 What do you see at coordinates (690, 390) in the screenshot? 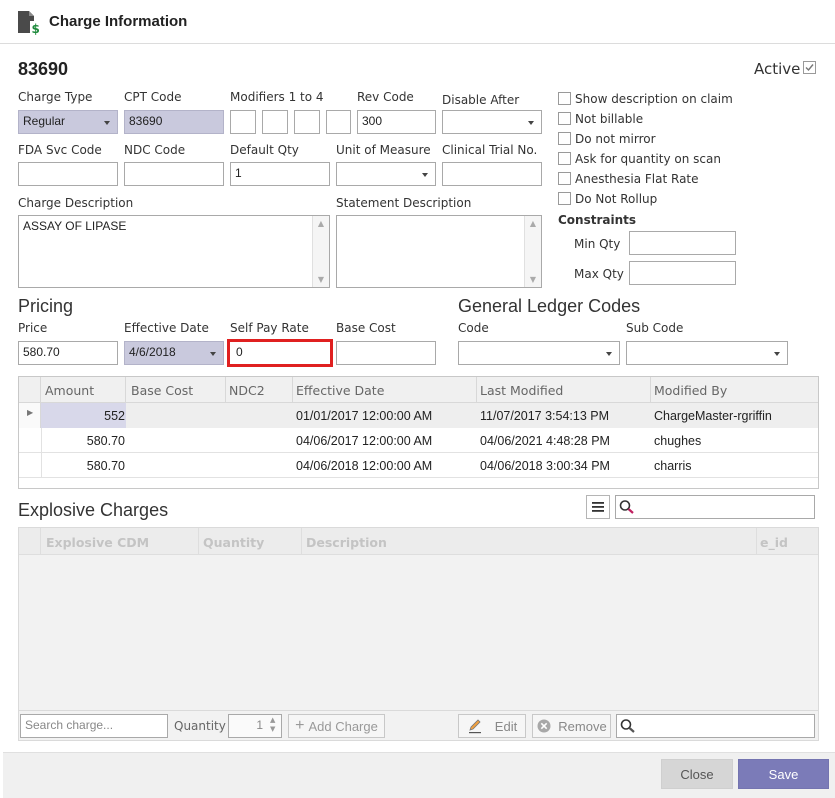
I see `column-header-modified-by: Modified By` at bounding box center [690, 390].